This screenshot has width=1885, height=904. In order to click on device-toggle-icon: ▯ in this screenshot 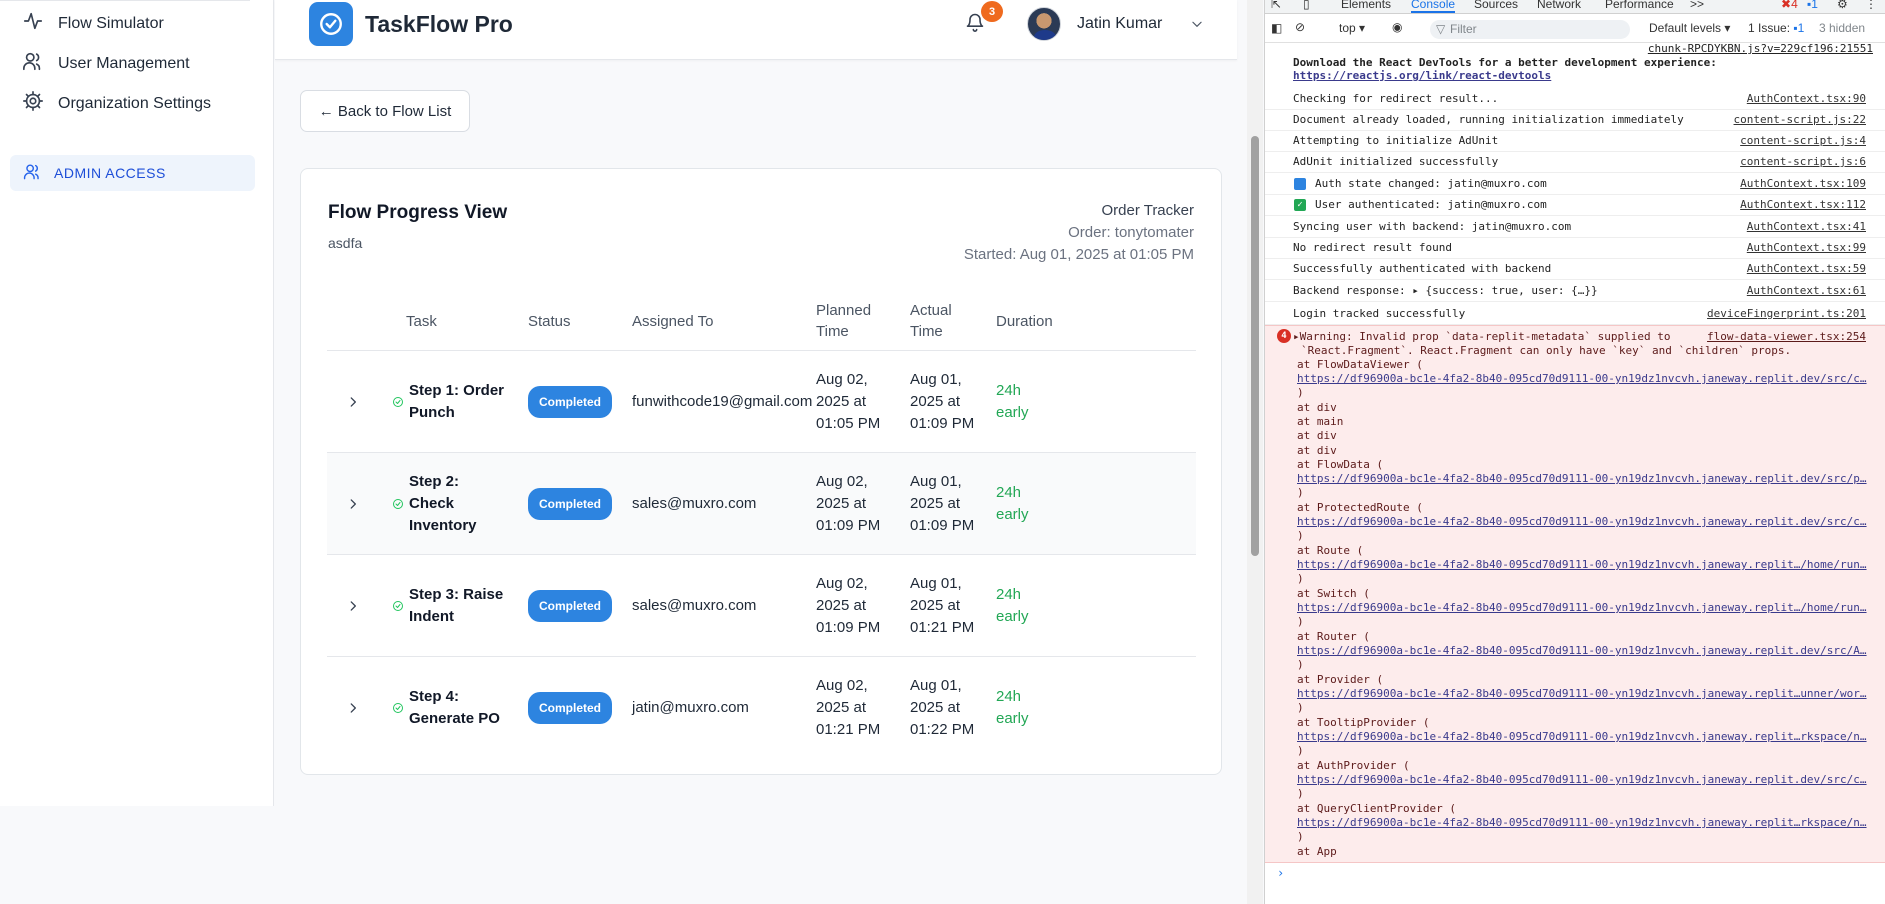, I will do `click(1306, 5)`.